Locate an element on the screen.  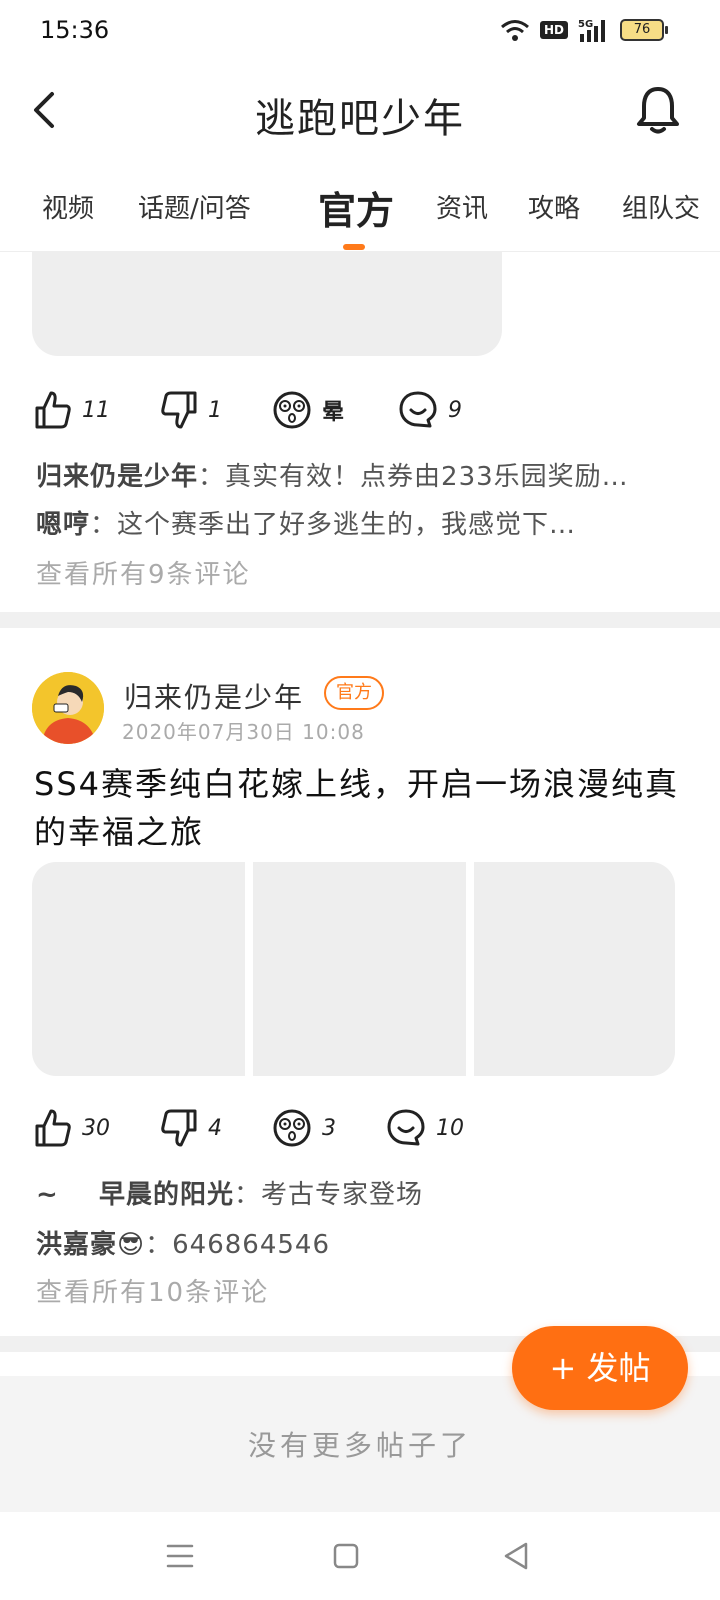
post-timestamp: 2020年07月30日 10:08 is located at coordinates (243, 732).